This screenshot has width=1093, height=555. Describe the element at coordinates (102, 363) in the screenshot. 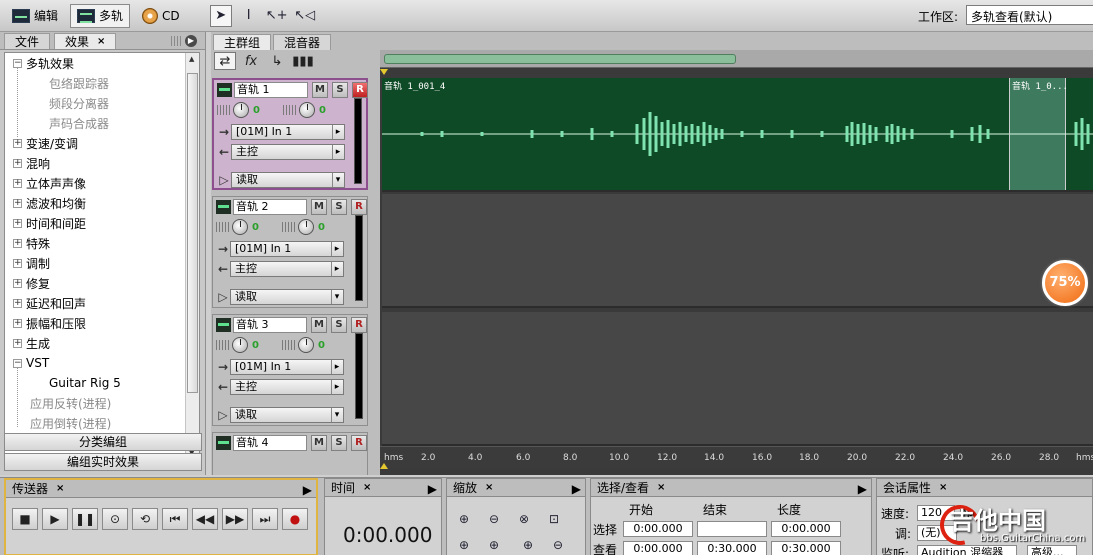

I see `tree-item-vst: − VST` at that location.